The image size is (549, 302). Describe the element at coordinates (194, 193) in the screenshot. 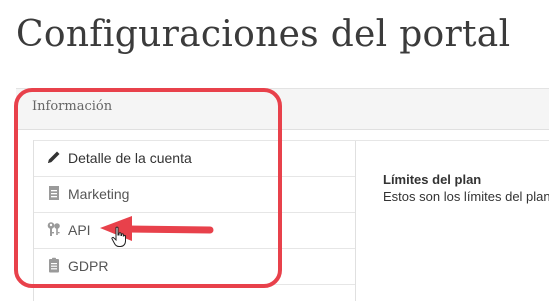

I see `menu-item-marketing: Marketing` at that location.